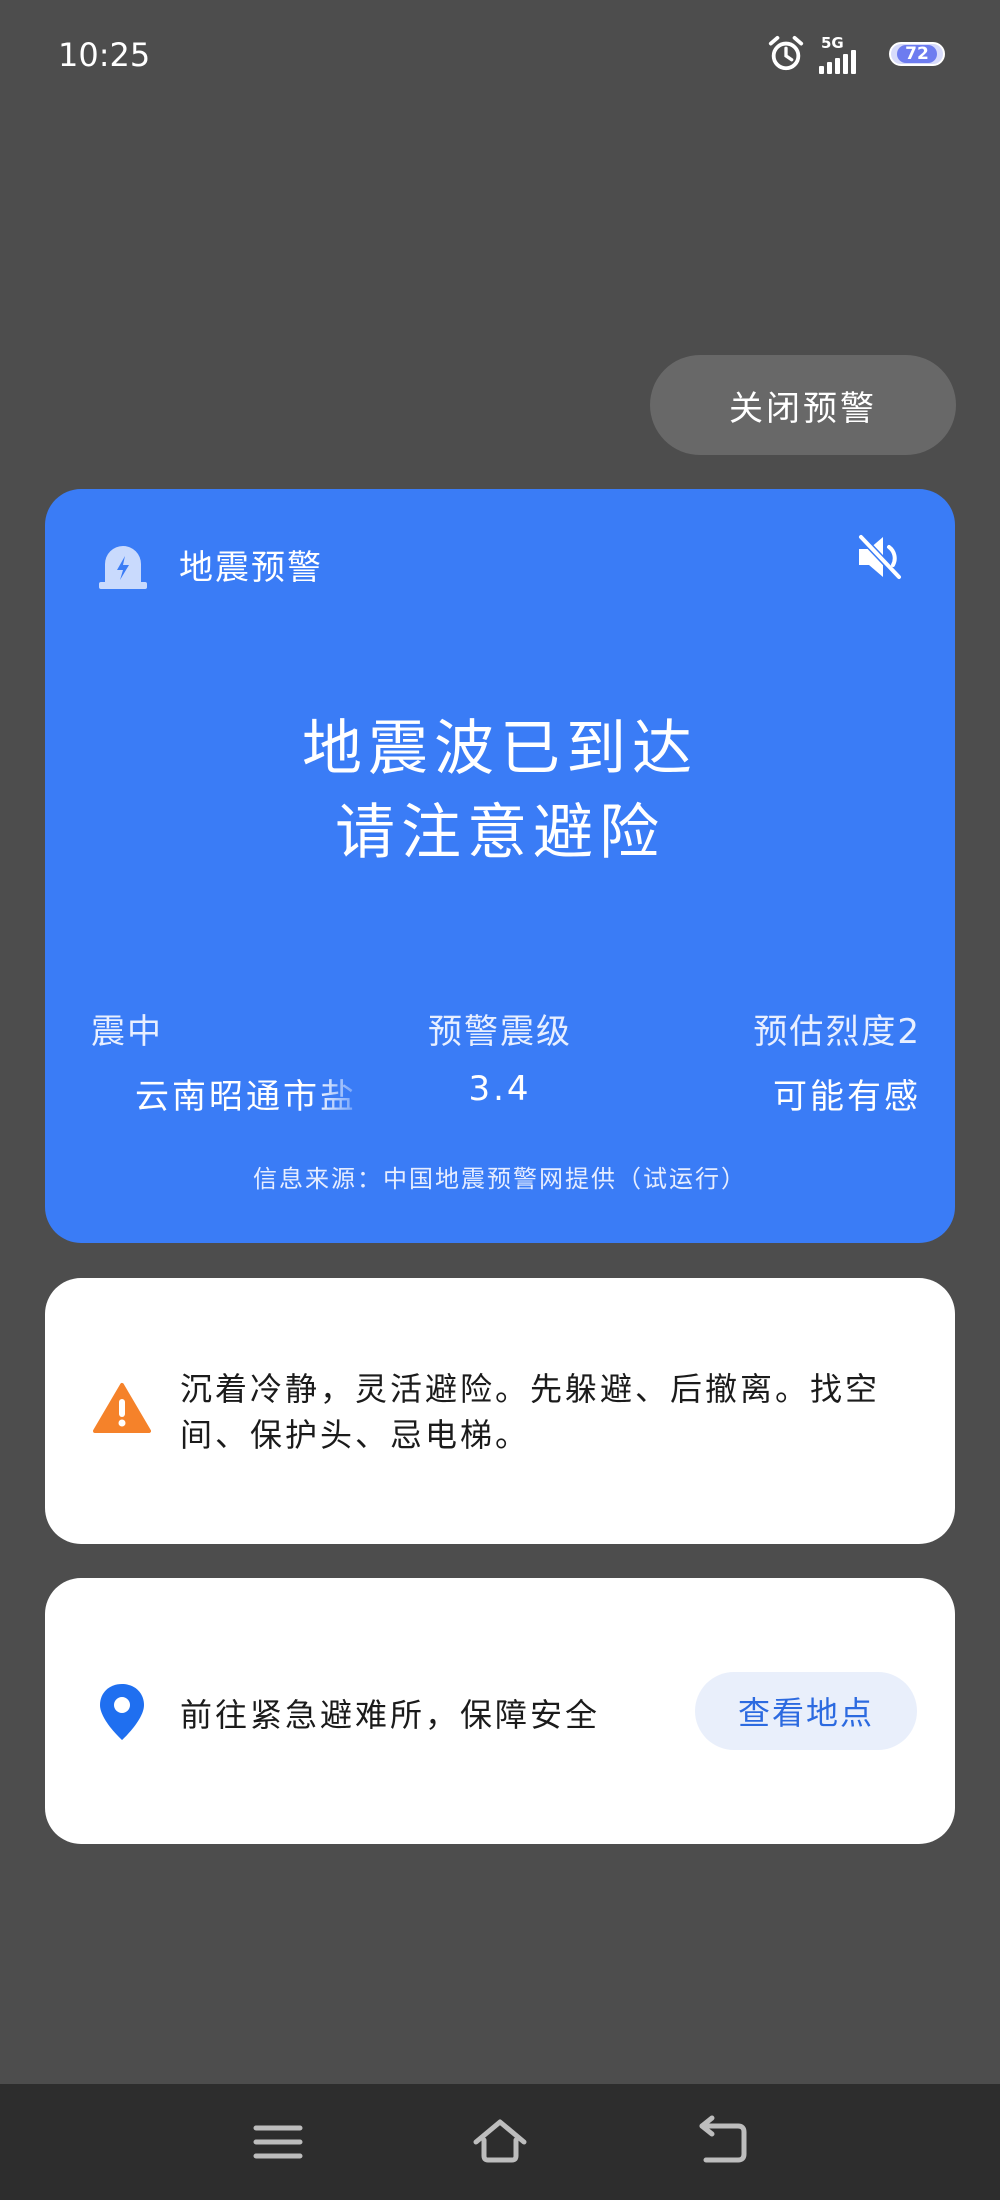  What do you see at coordinates (828, 1061) in the screenshot?
I see `intensity-stat: 预估烈度2 可能有感` at bounding box center [828, 1061].